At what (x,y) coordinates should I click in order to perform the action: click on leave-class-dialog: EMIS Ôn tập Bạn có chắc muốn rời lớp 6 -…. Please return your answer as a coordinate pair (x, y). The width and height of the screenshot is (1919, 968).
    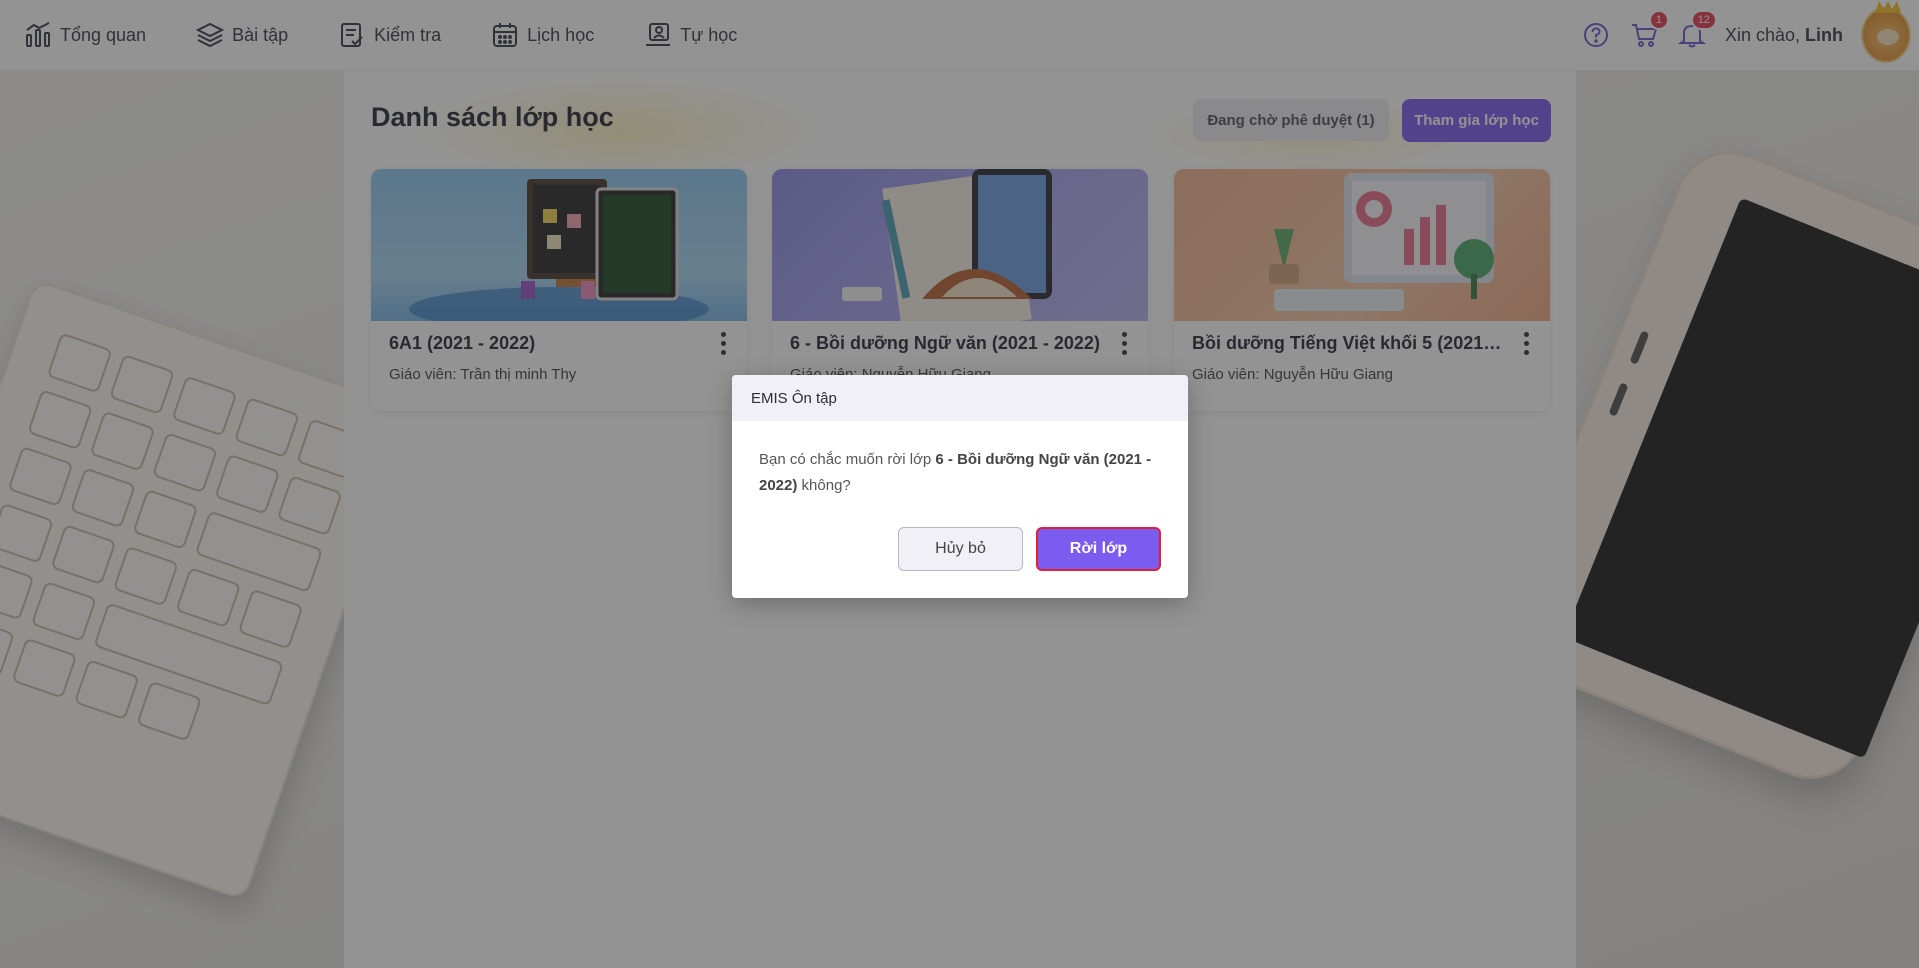
    Looking at the image, I should click on (960, 486).